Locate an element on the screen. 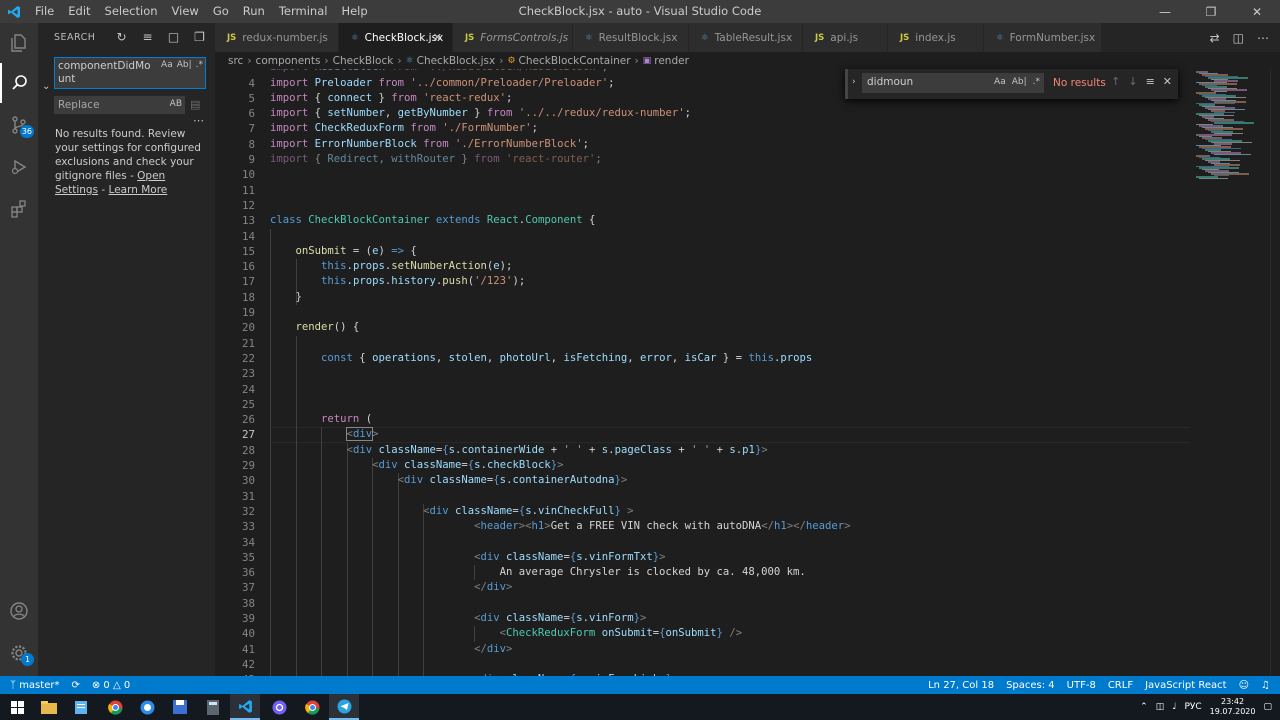 The image size is (1280, 720). restore-icon: ❐ is located at coordinates (1211, 11).